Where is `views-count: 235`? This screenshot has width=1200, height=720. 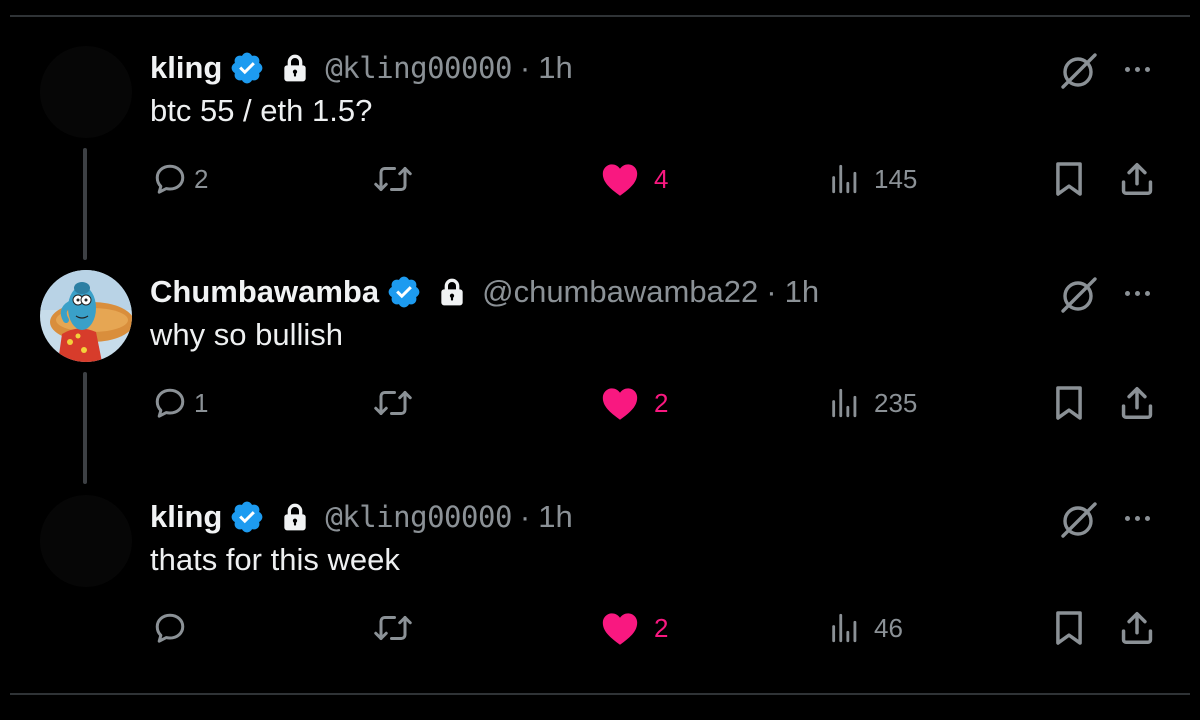
views-count: 235 is located at coordinates (896, 402).